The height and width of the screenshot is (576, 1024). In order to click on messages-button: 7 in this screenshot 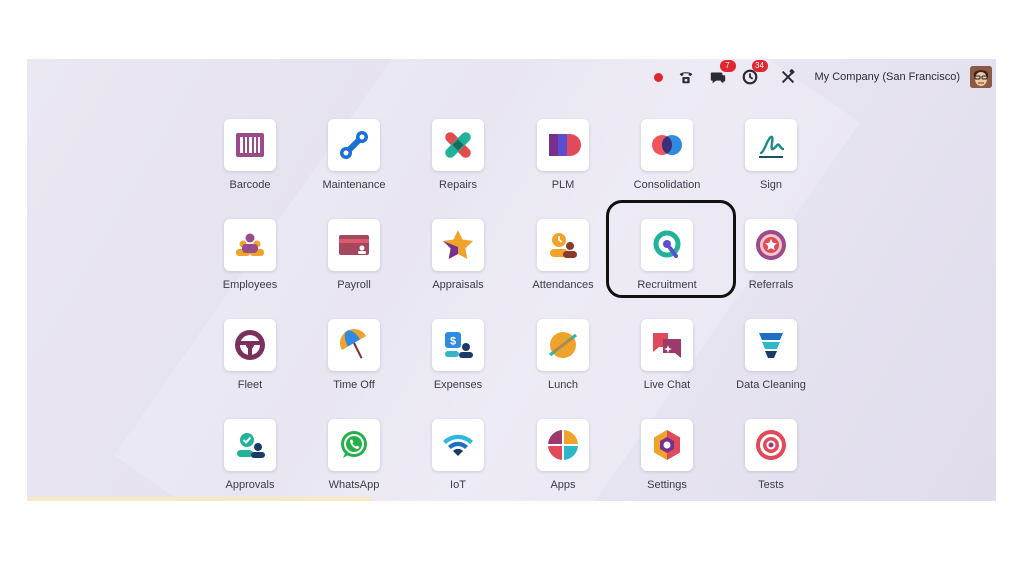, I will do `click(722, 73)`.